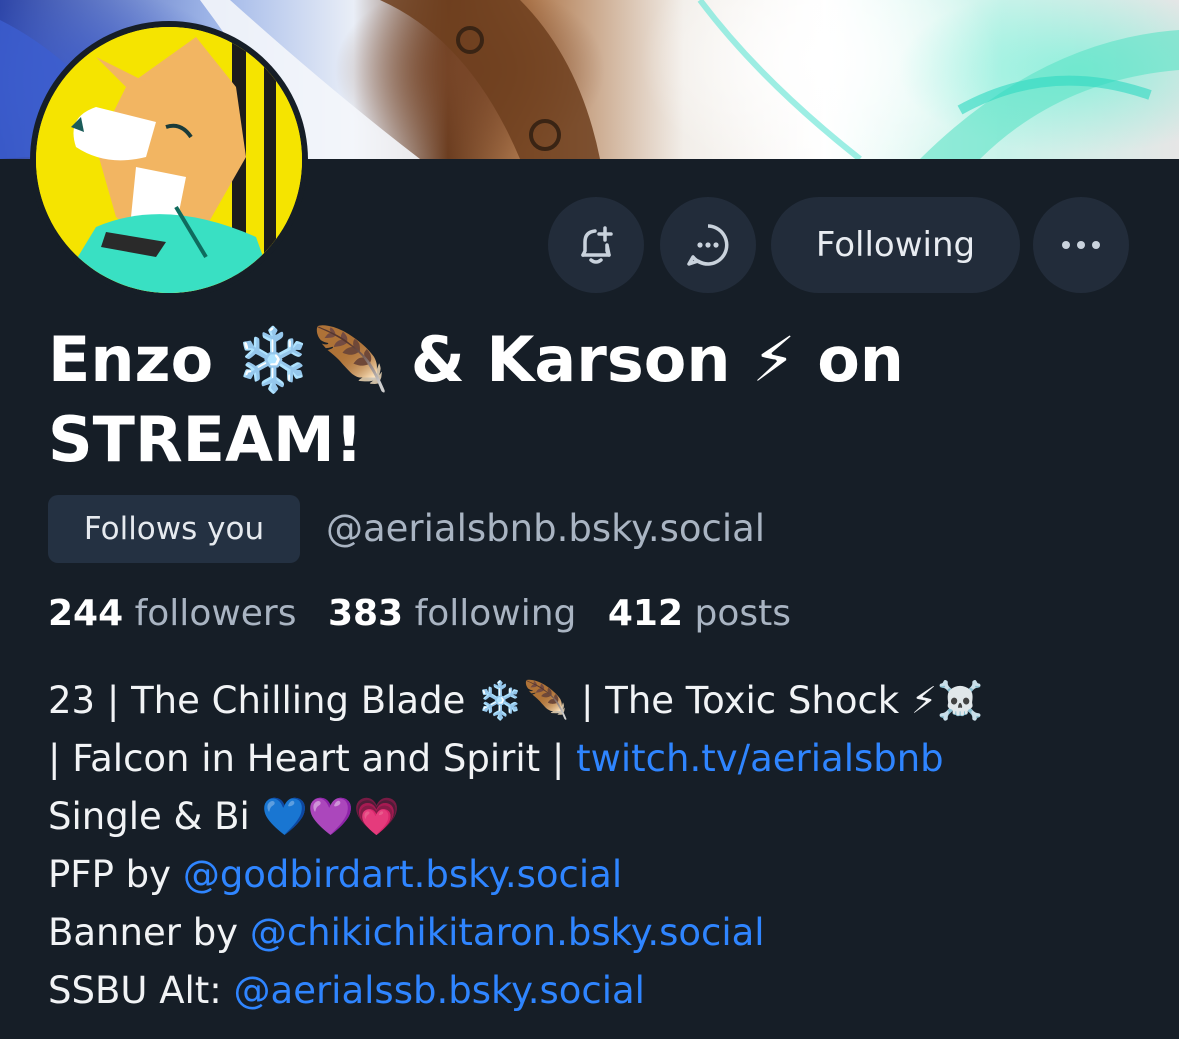 The image size is (1179, 1039). I want to click on profile-stats: 244 followers 383 following 412 posts, so click(419, 614).